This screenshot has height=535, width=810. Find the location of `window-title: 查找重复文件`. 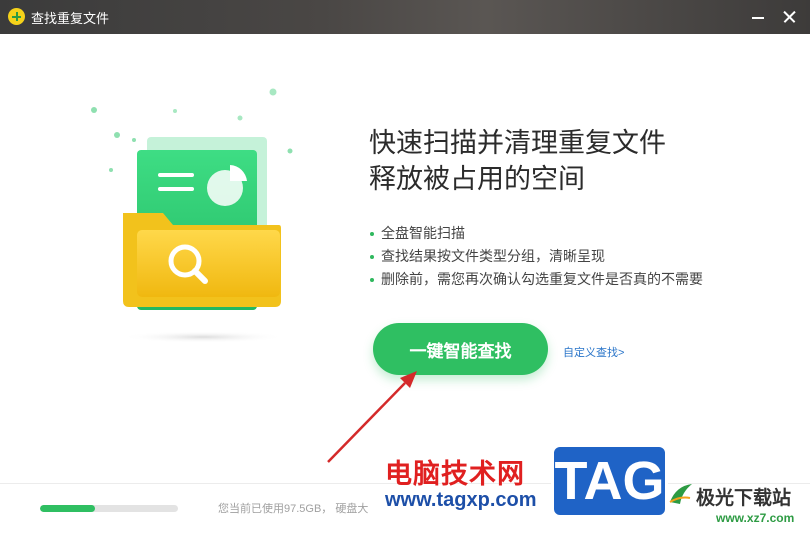

window-title: 查找重复文件 is located at coordinates (70, 18).